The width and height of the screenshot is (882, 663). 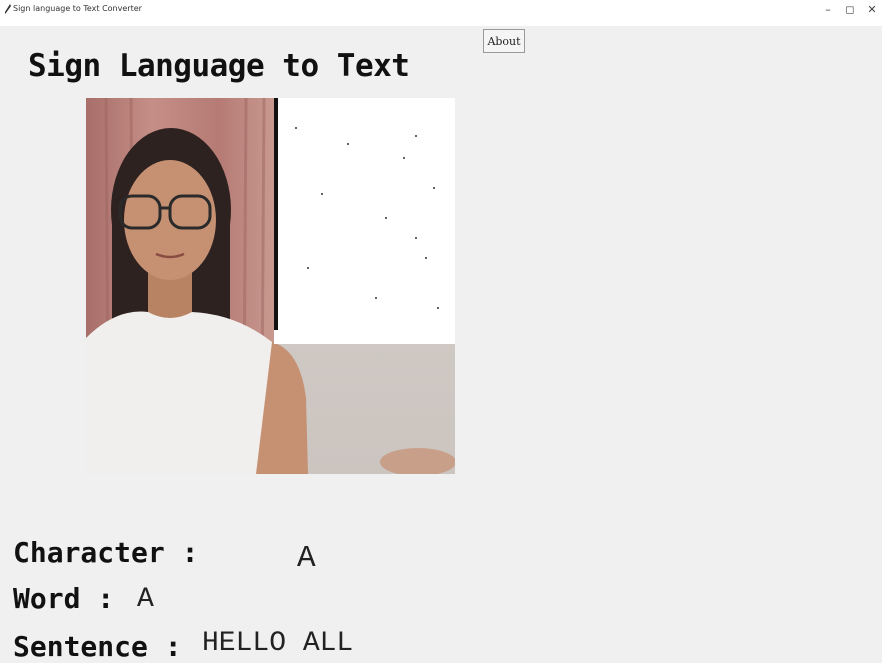 What do you see at coordinates (872, 10) in the screenshot?
I see `close-button: ✕` at bounding box center [872, 10].